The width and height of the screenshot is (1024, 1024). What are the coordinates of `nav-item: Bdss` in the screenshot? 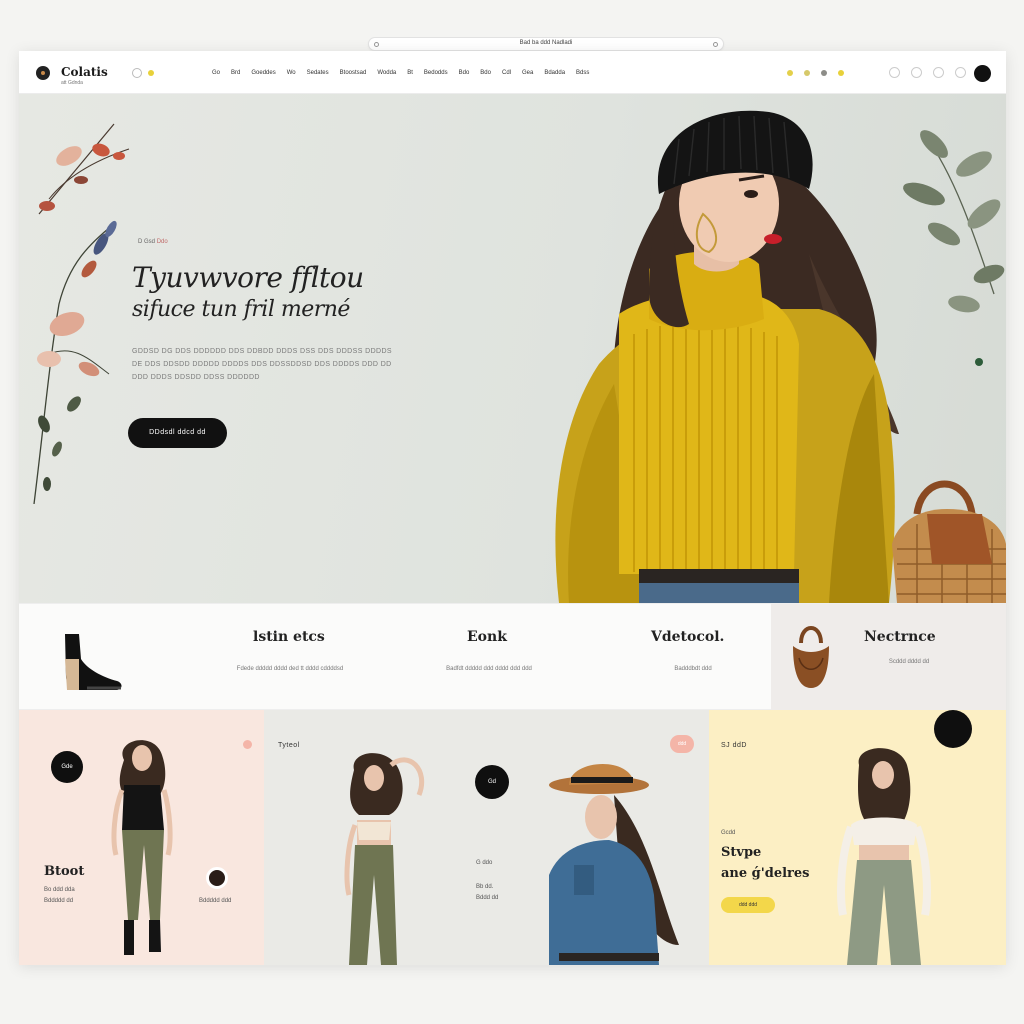 It's located at (582, 73).